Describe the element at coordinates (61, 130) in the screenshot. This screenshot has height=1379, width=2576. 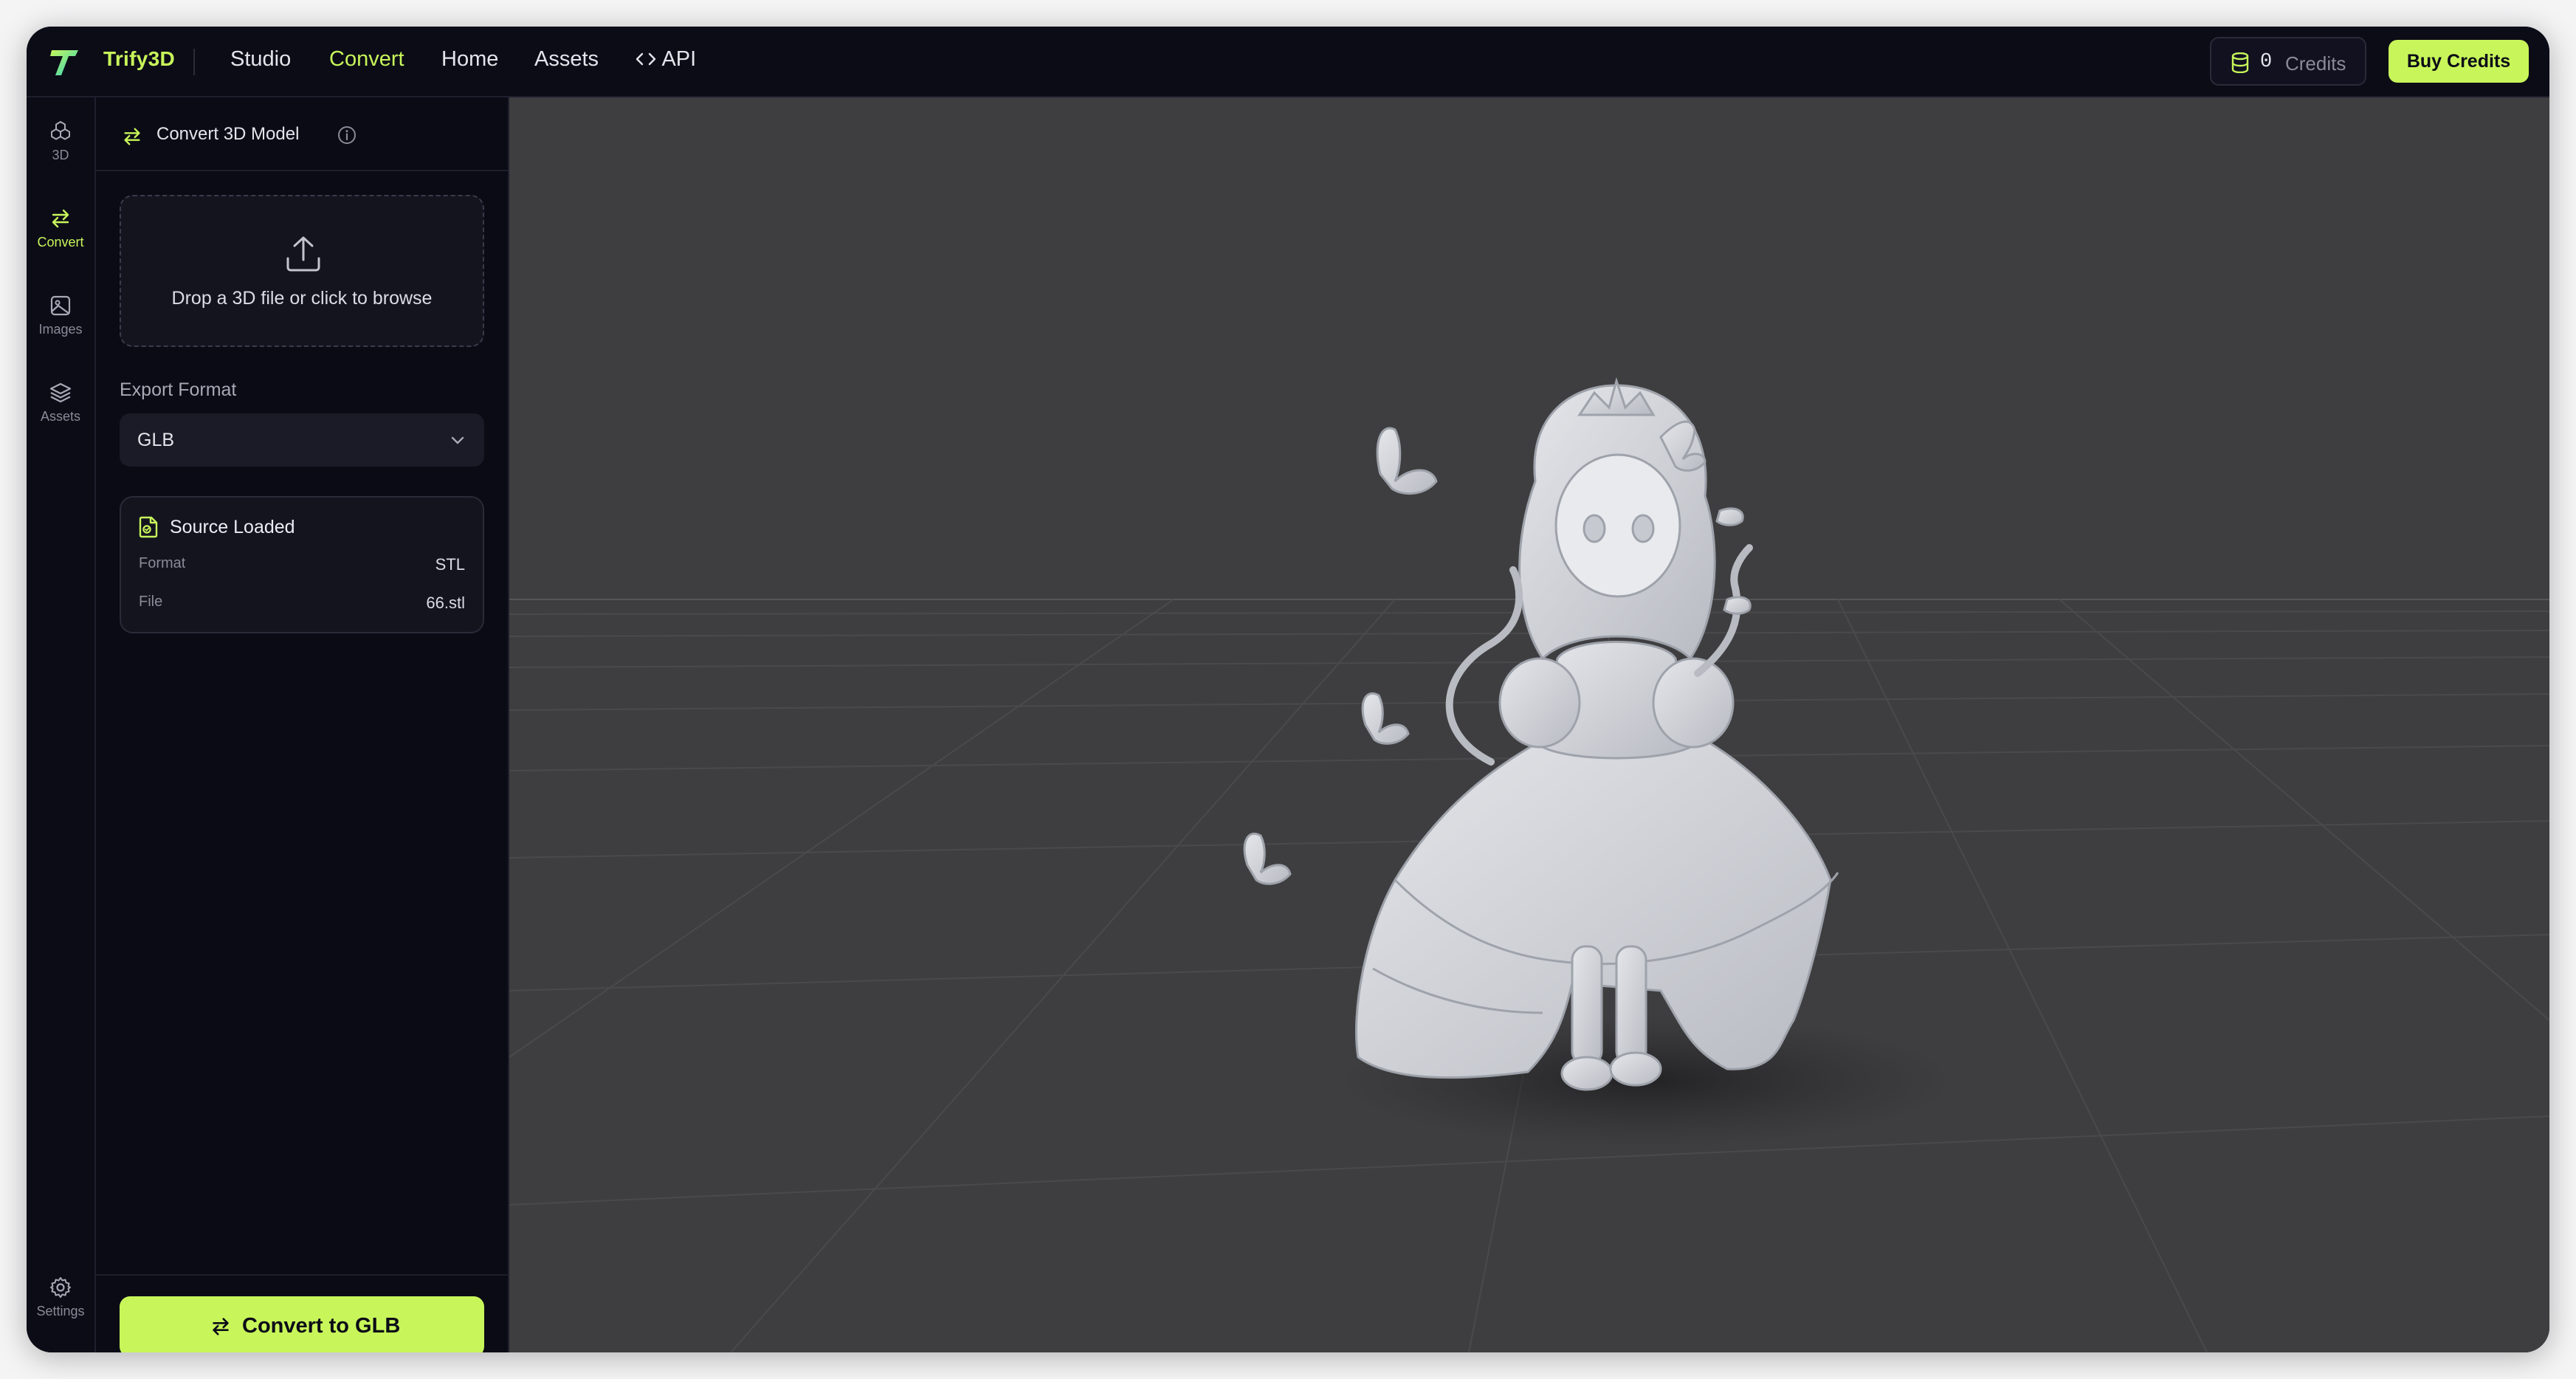
I see `cubes-icon` at that location.